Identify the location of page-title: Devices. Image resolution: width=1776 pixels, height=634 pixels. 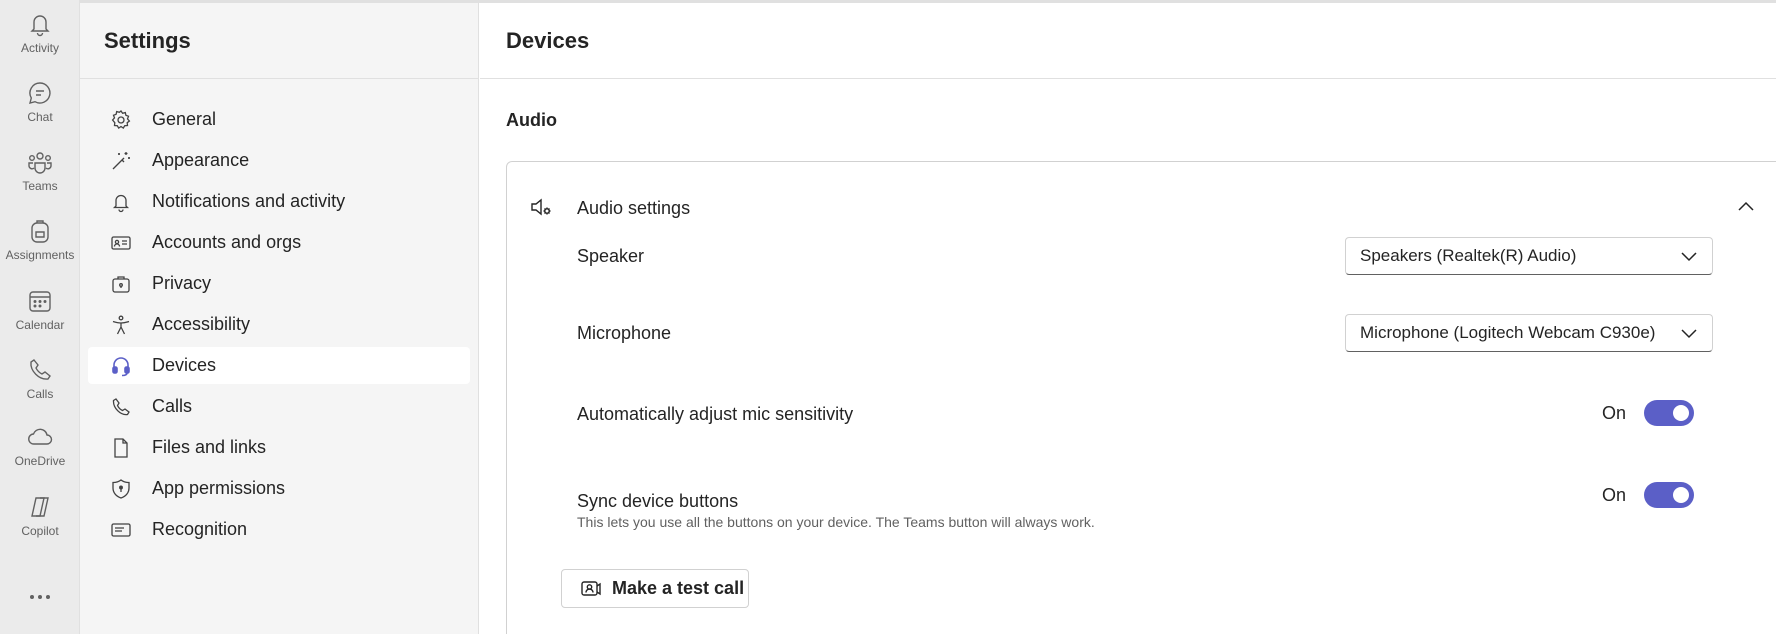
(548, 40).